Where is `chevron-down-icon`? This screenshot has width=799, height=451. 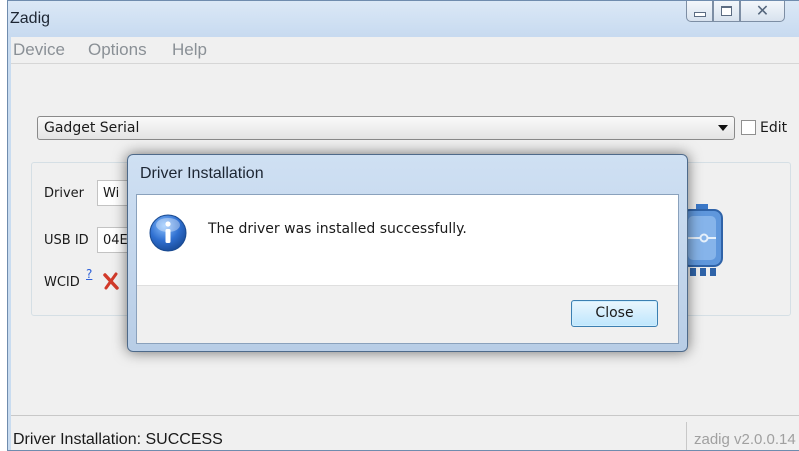 chevron-down-icon is located at coordinates (723, 128).